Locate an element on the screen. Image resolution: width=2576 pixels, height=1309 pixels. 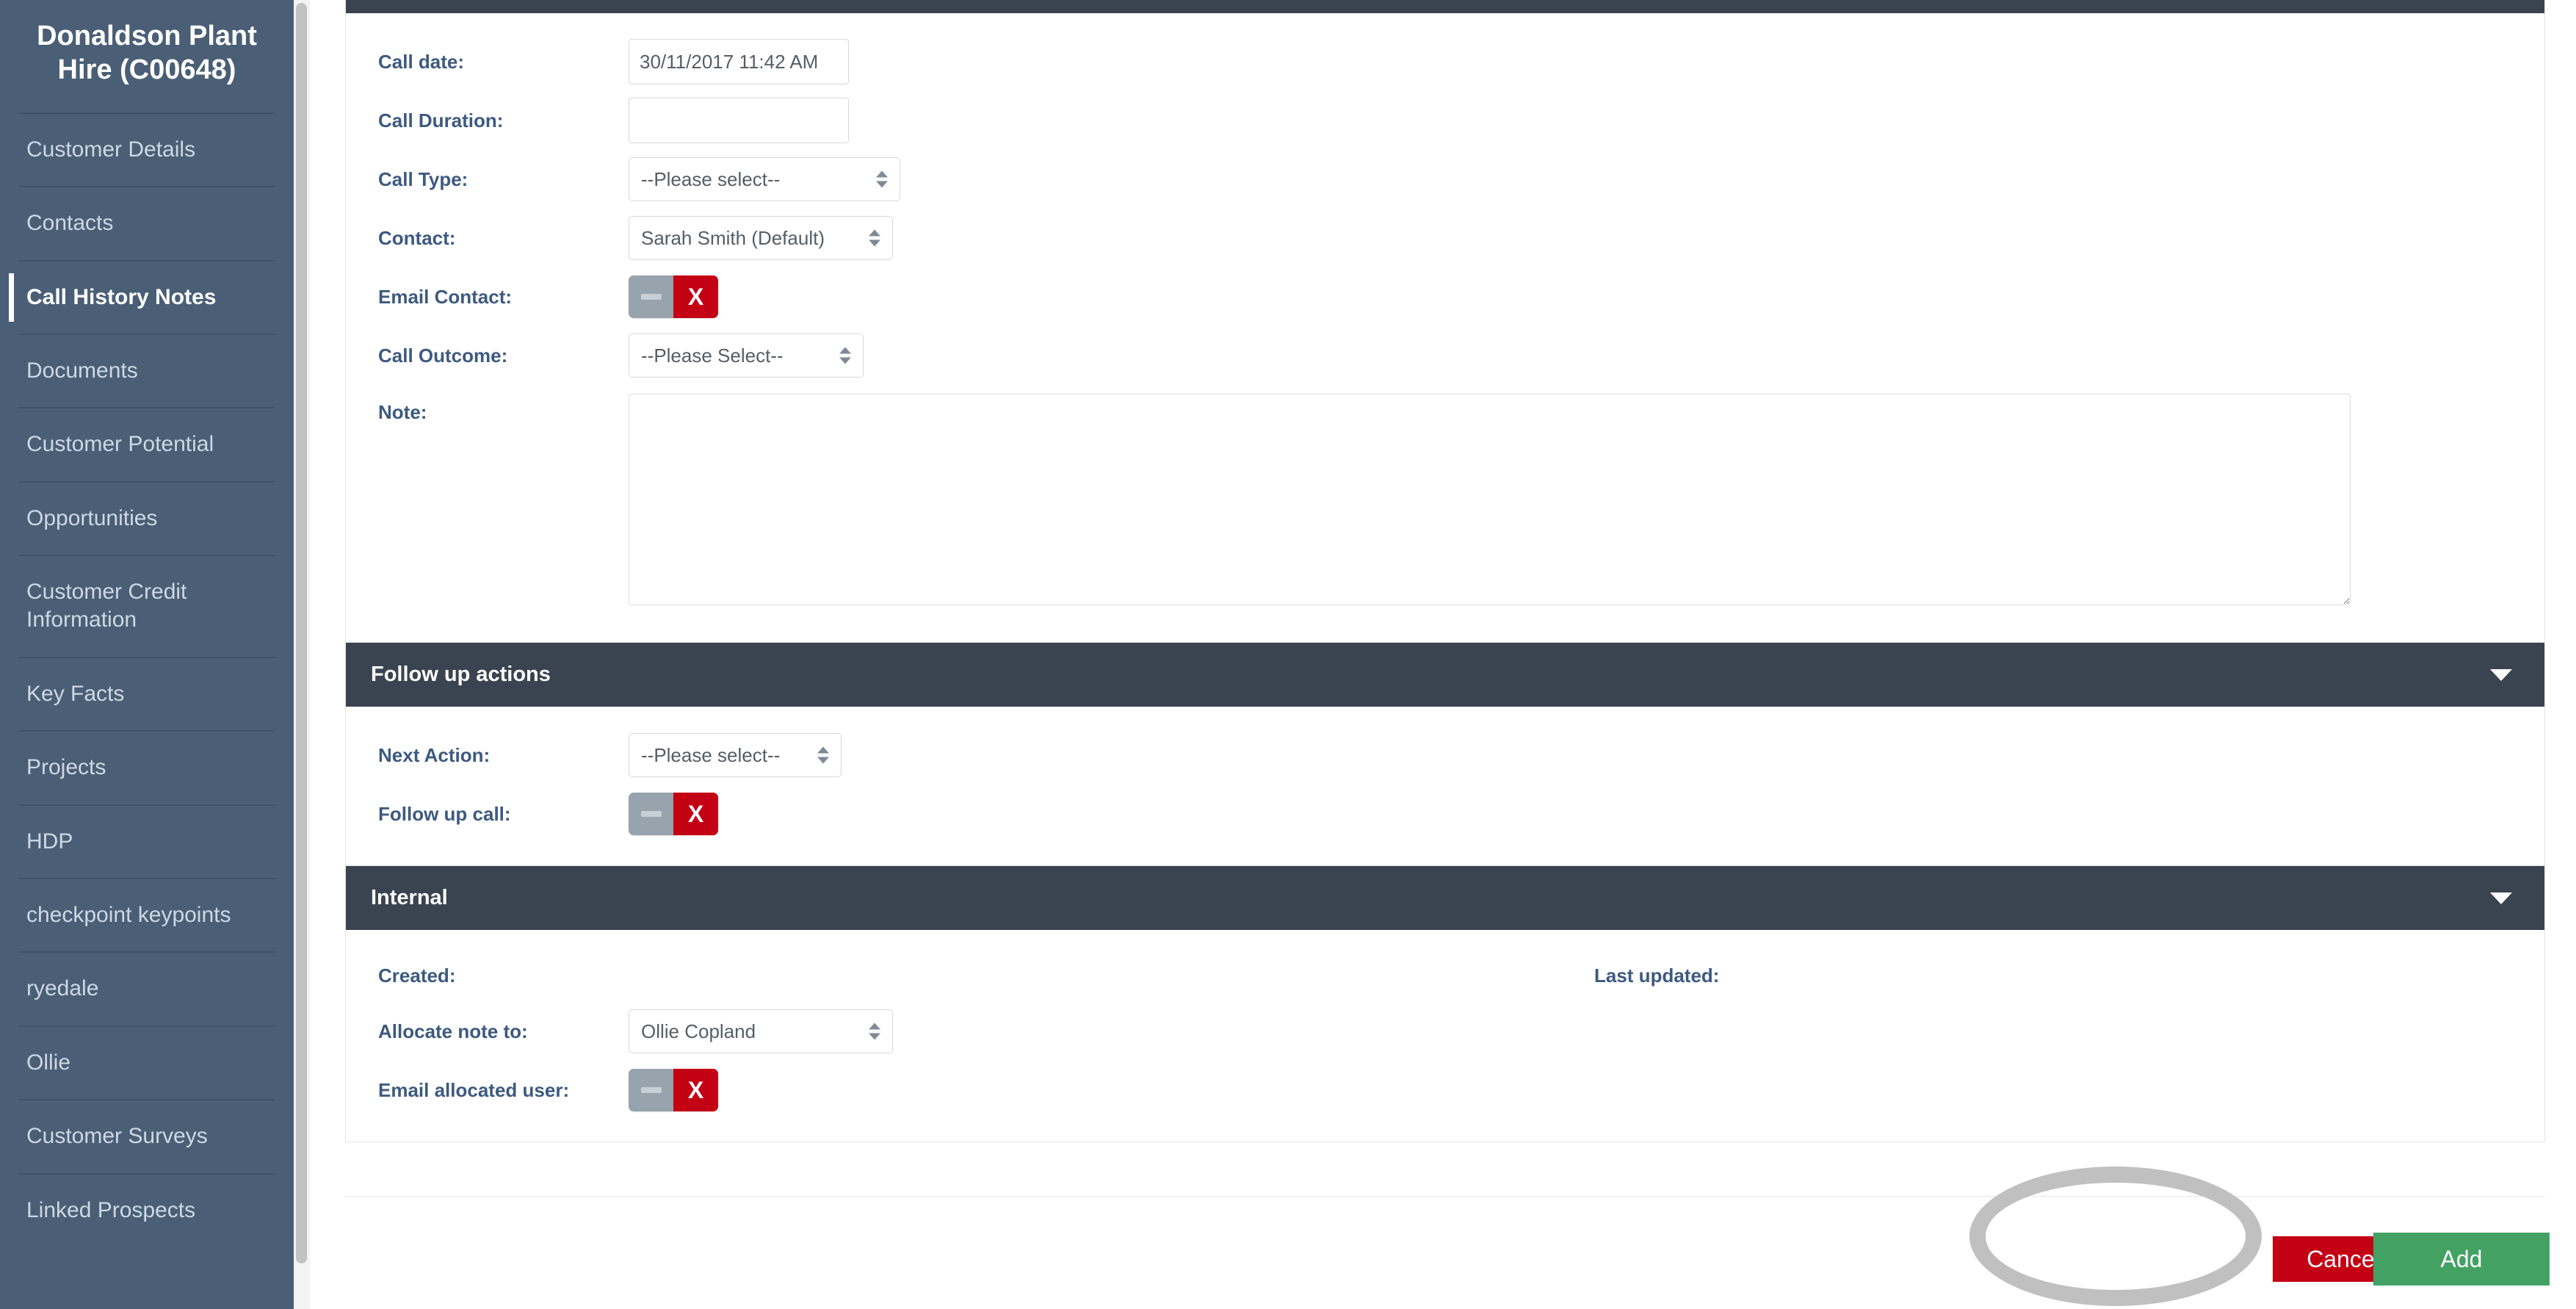
sidebar-item-linked-prospects: Linked Prospects is located at coordinates (147, 1211).